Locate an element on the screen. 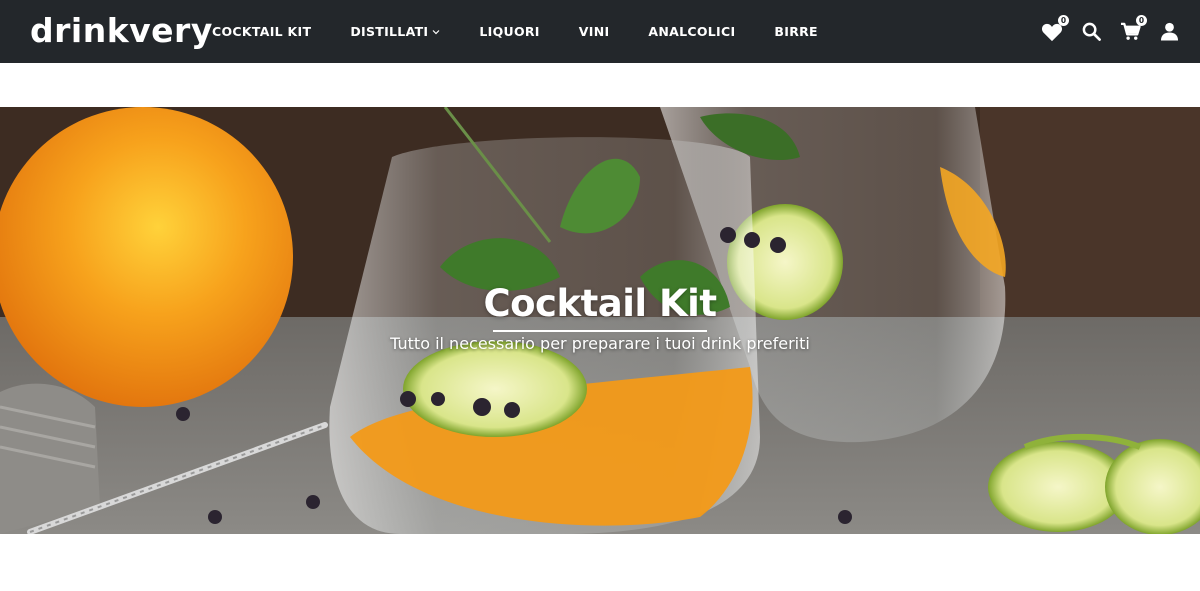  search-icon is located at coordinates (1091, 31).